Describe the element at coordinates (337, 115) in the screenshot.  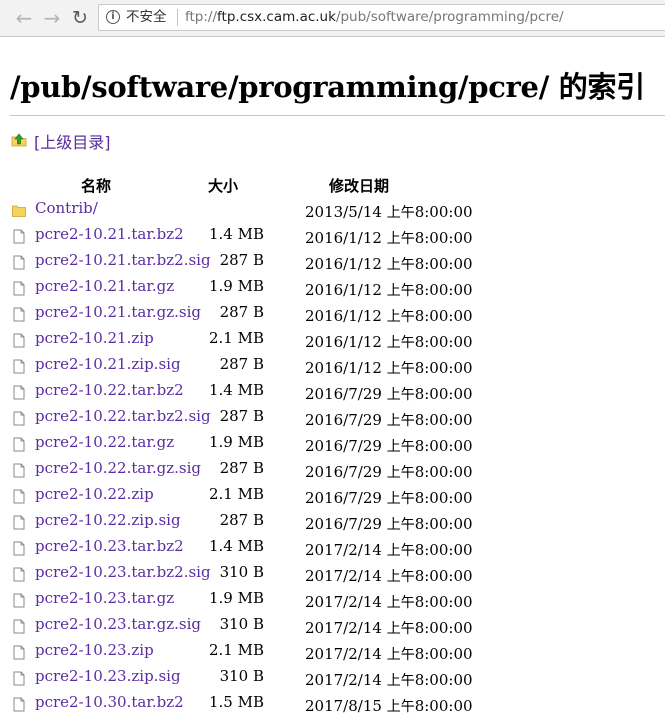
I see `heading-divider` at that location.